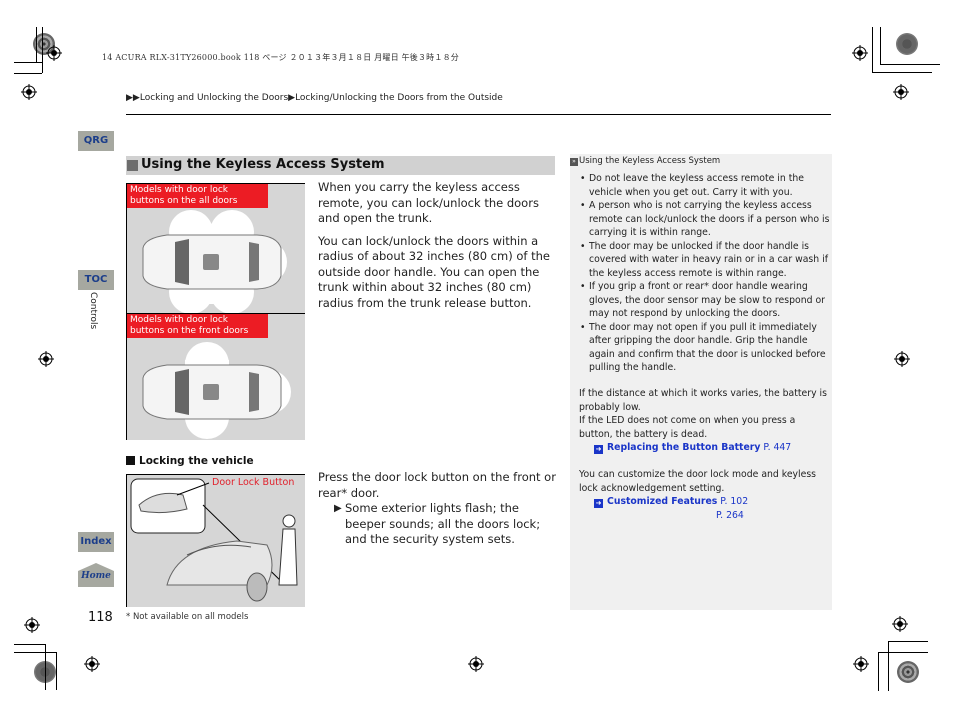 The width and height of the screenshot is (954, 718). I want to click on section-label: Controls, so click(93, 311).